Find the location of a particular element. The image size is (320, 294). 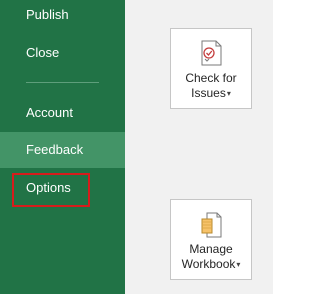

check-for-issues-label: Check for Issues▾ is located at coordinates (211, 86).